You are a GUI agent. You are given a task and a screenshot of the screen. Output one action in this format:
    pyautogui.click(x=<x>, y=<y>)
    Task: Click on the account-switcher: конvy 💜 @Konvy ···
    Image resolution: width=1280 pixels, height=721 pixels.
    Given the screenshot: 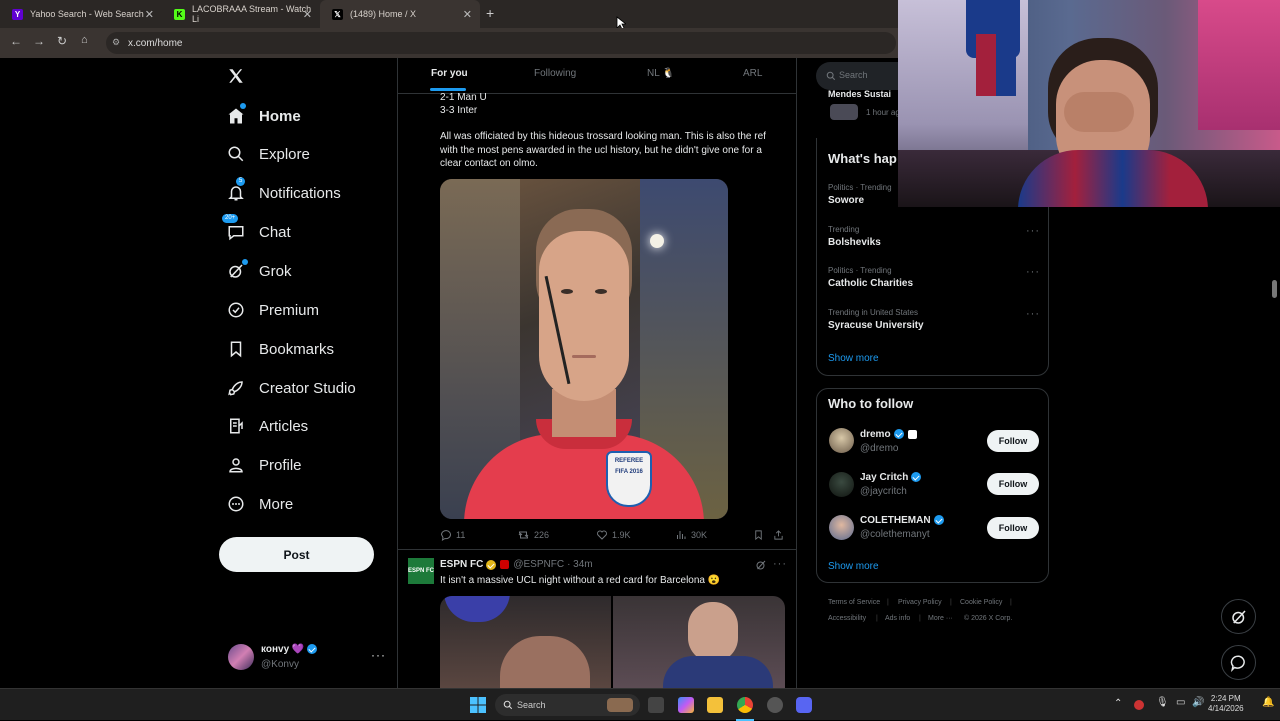 What is the action you would take?
    pyautogui.click(x=307, y=659)
    